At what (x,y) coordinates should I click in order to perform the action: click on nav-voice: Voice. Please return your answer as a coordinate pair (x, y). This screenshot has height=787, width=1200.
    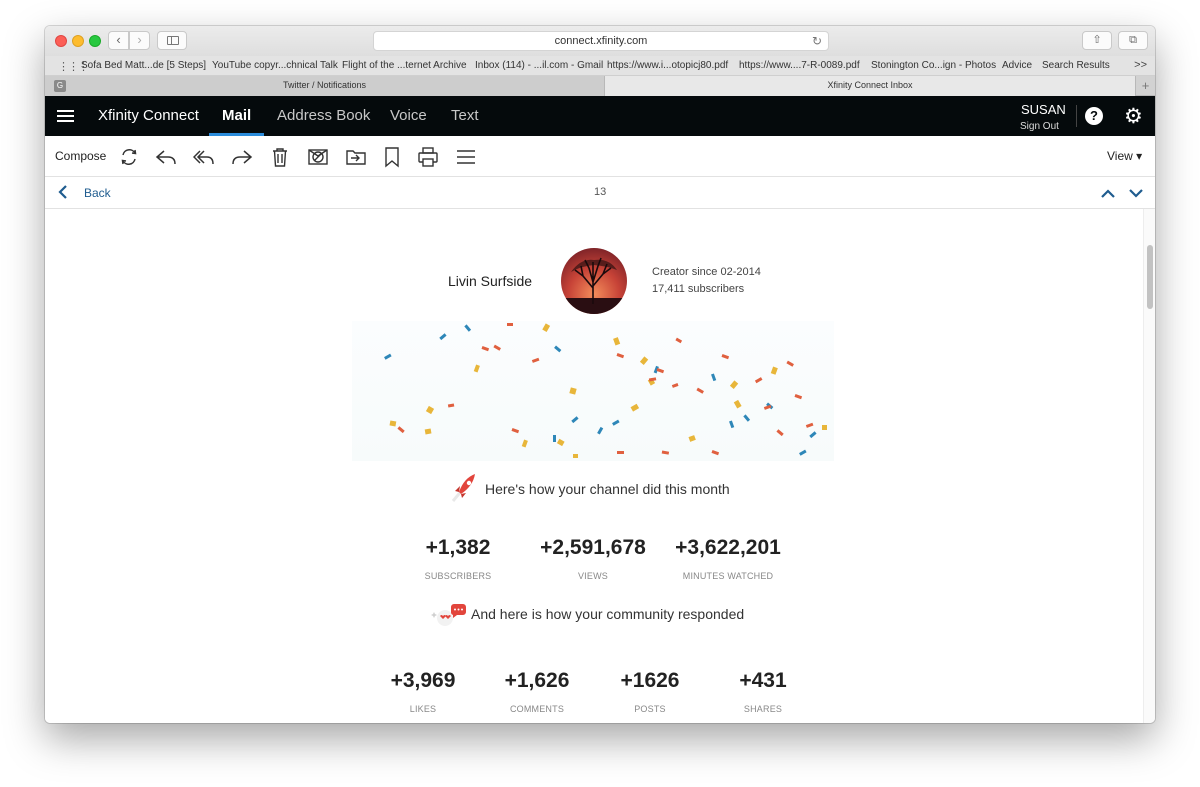
    Looking at the image, I should click on (408, 115).